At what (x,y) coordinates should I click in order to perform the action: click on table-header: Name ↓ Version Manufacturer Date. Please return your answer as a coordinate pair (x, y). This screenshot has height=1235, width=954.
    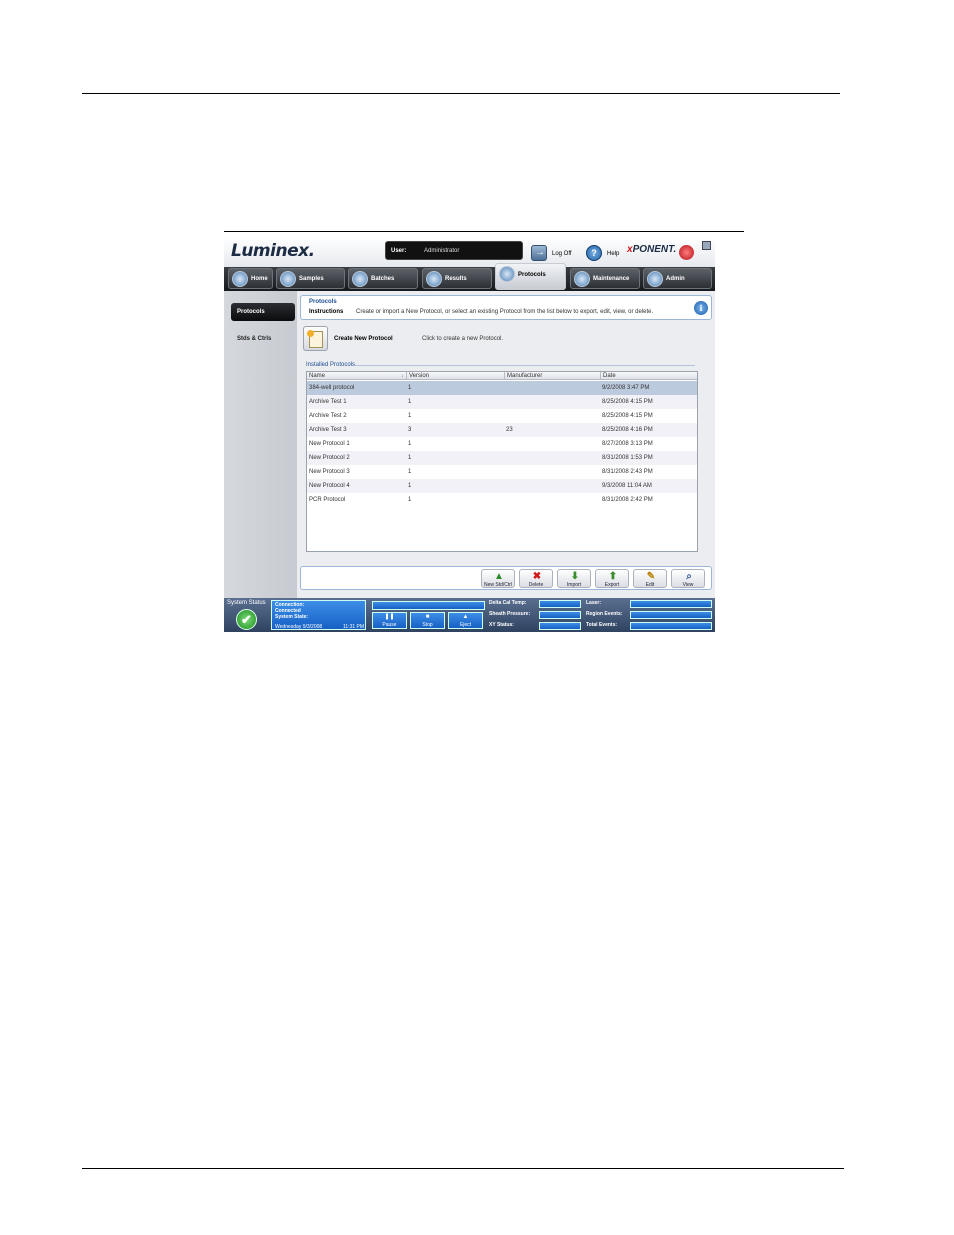
    Looking at the image, I should click on (502, 376).